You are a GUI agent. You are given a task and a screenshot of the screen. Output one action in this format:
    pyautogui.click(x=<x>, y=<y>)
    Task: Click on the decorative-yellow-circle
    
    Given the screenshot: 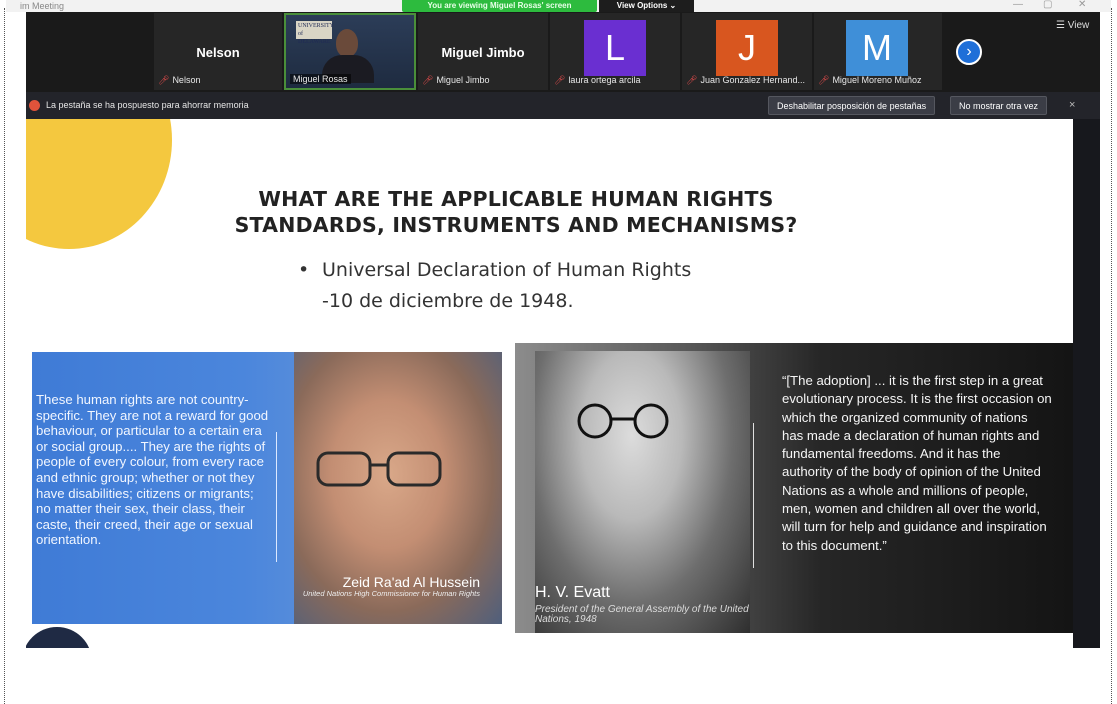 What is the action you would take?
    pyautogui.click(x=99, y=184)
    